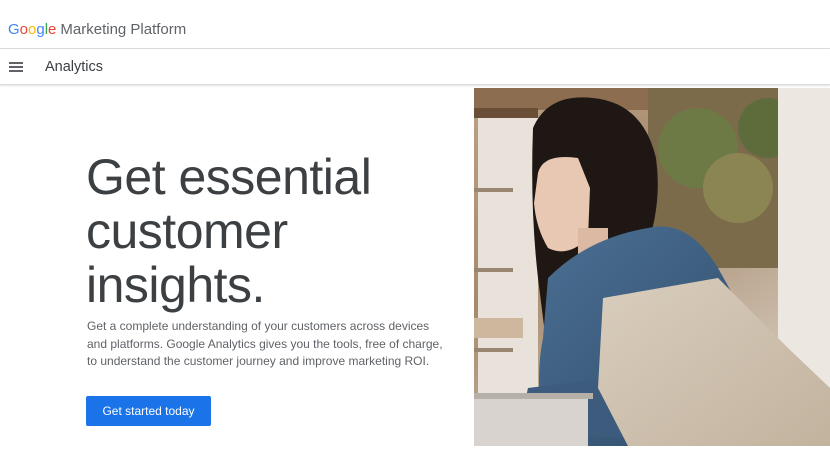 The width and height of the screenshot is (830, 460). Describe the element at coordinates (229, 231) in the screenshot. I see `hero-headline: Get essential customer insights.` at that location.